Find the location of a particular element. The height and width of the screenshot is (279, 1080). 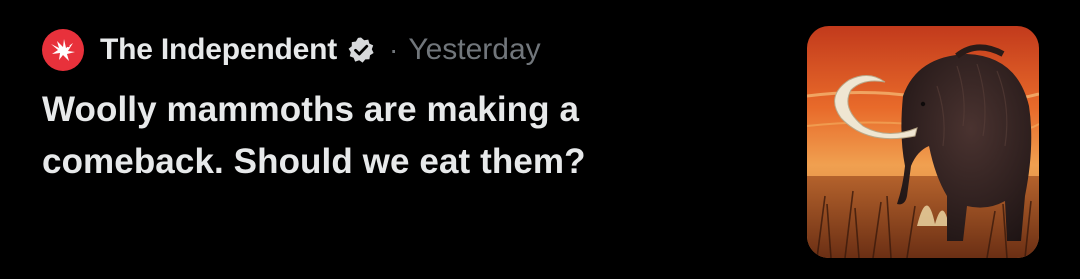

source-avatar is located at coordinates (63, 50).